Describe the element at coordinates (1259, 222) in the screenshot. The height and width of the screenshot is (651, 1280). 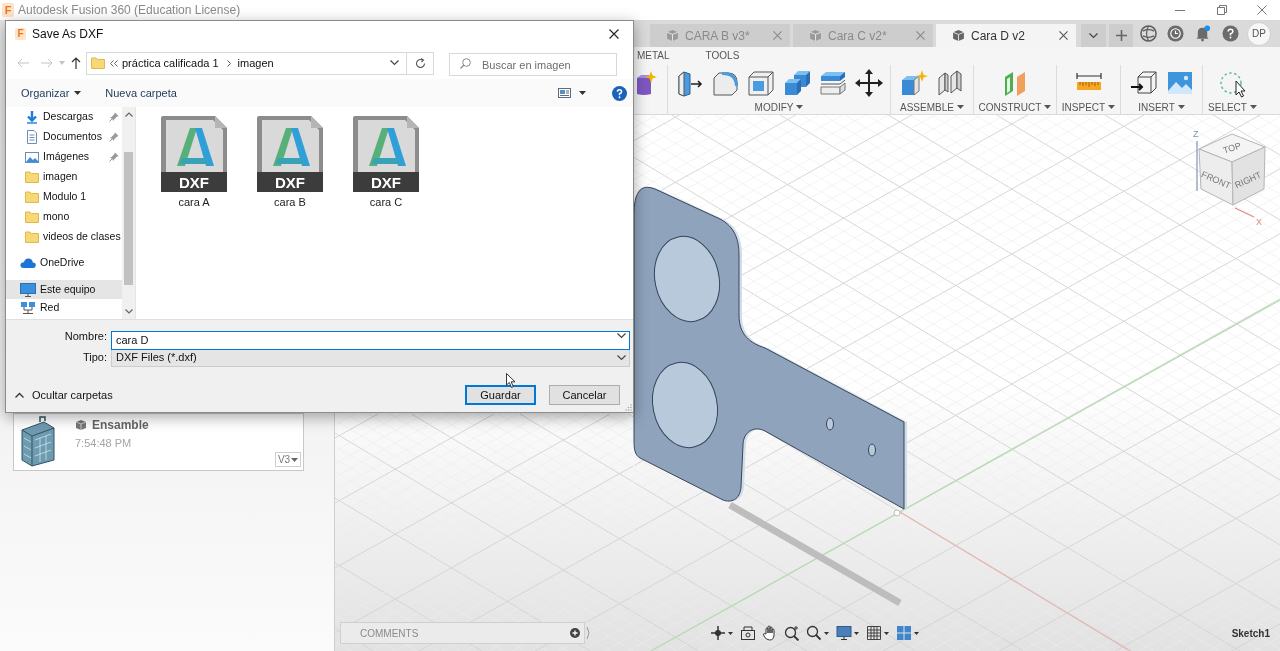
I see `axis-label: X` at that location.